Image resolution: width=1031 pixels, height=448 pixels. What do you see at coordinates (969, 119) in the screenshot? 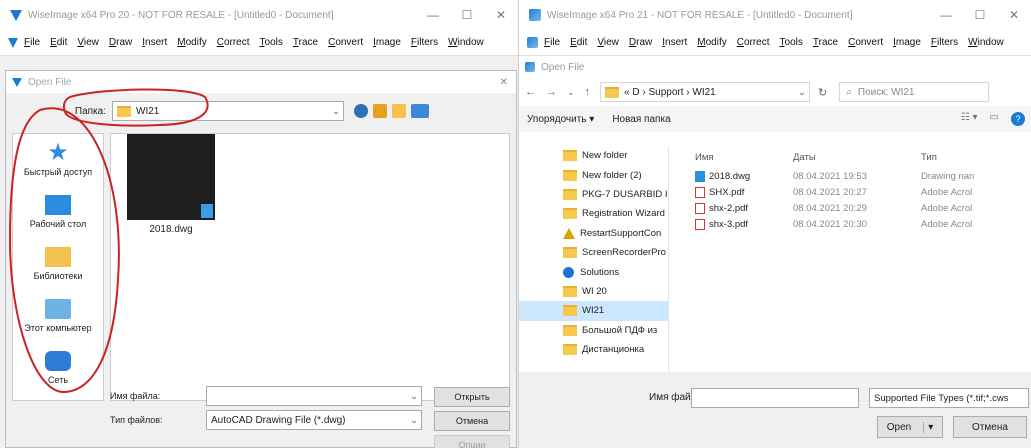
I see `view-options-icon: ☷ ▾` at bounding box center [969, 119].